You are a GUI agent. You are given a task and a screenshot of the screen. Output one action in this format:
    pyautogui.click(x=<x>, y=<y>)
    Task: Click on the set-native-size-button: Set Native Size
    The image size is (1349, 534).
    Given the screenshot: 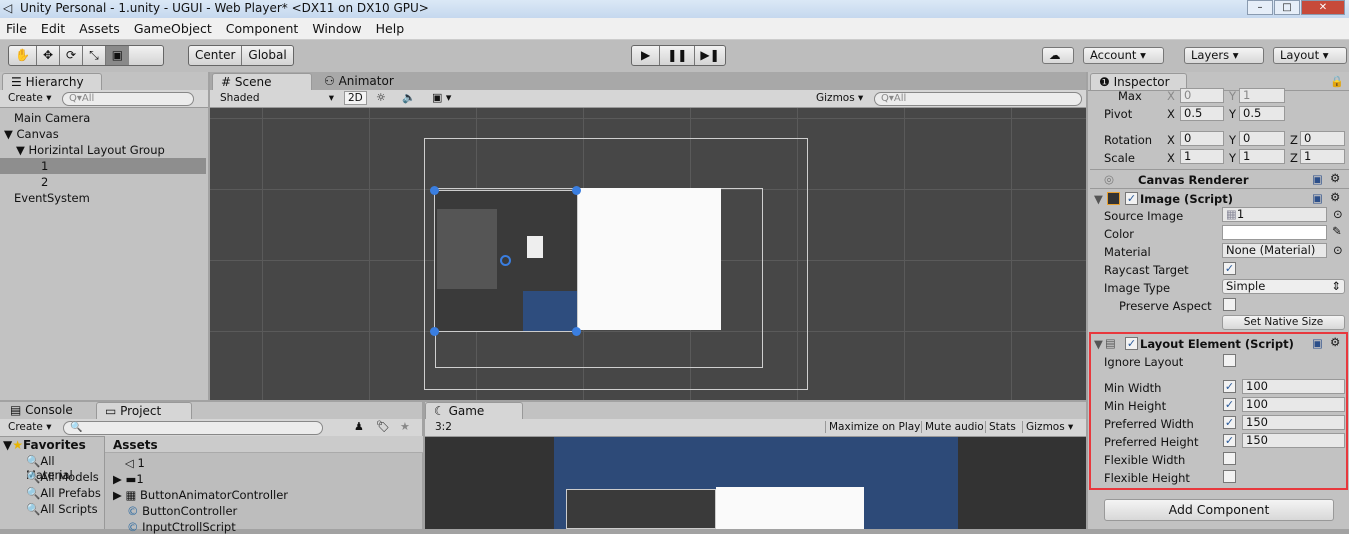 What is the action you would take?
    pyautogui.click(x=1283, y=322)
    